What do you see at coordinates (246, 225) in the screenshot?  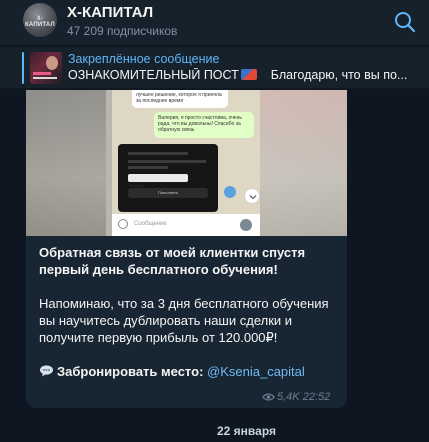 I see `microphone-icon` at bounding box center [246, 225].